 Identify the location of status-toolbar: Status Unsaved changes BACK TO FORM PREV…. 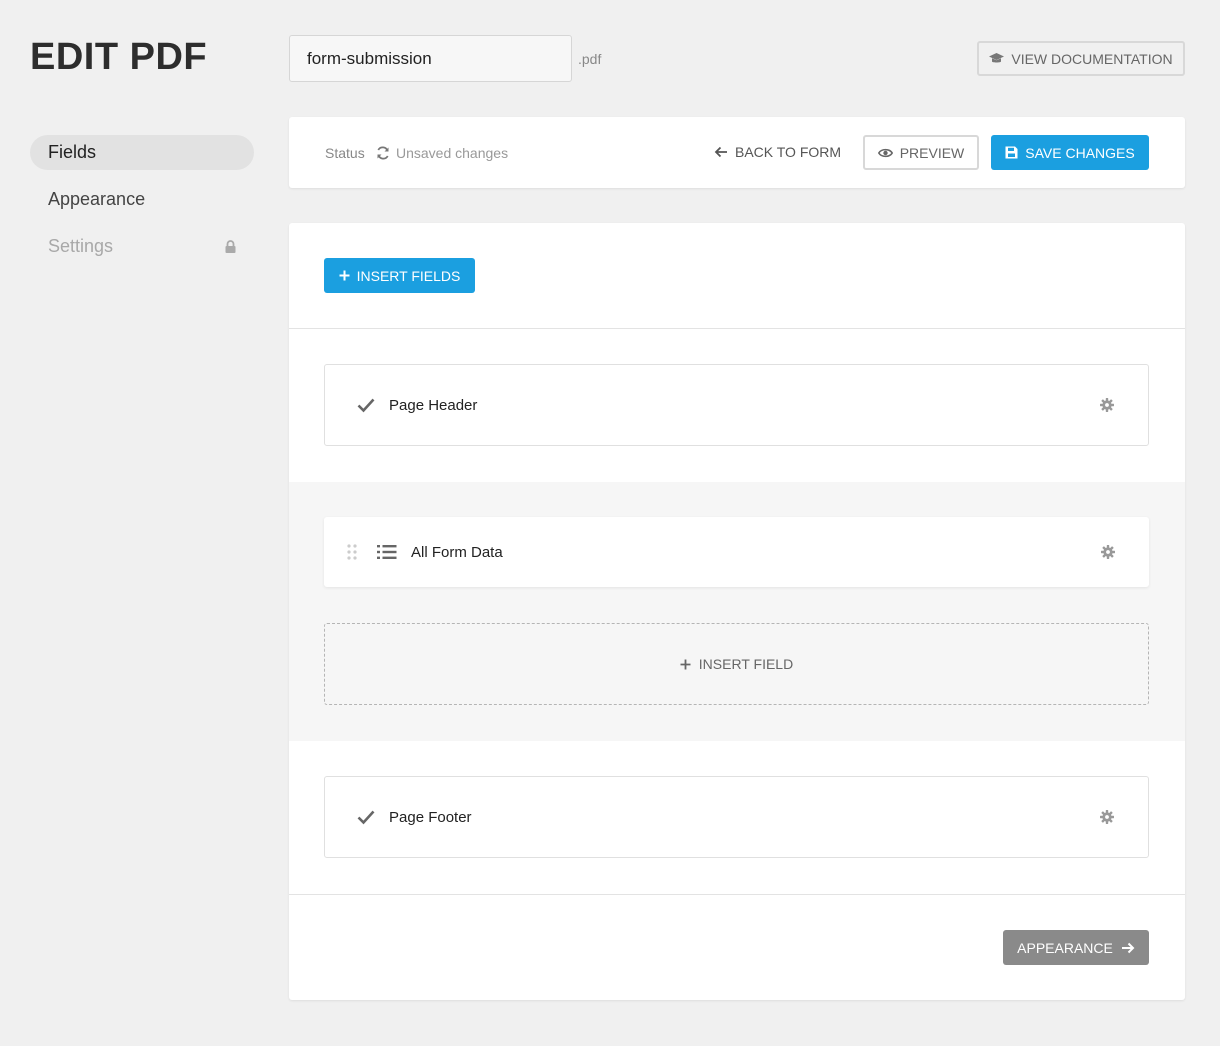
(737, 152).